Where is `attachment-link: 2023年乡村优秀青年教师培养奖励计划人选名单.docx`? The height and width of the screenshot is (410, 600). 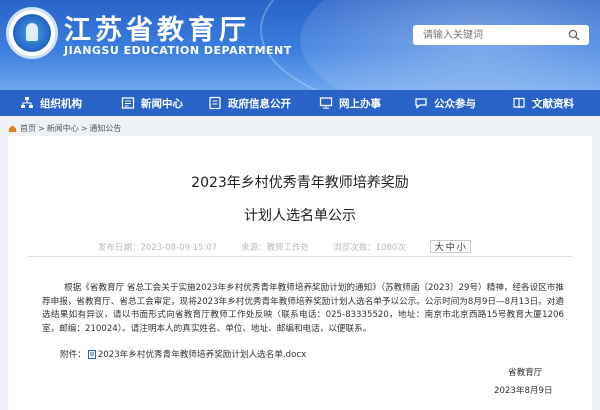 attachment-link: 2023年乡村优秀青年教师培养奖励计划人选名单.docx is located at coordinates (202, 354).